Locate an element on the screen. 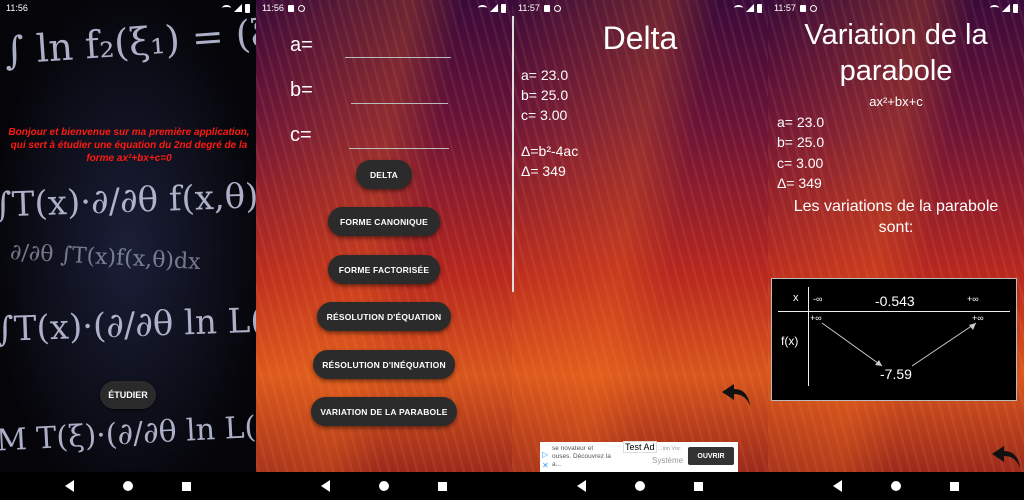 The height and width of the screenshot is (500, 1024). c-field is located at coordinates (399, 148).